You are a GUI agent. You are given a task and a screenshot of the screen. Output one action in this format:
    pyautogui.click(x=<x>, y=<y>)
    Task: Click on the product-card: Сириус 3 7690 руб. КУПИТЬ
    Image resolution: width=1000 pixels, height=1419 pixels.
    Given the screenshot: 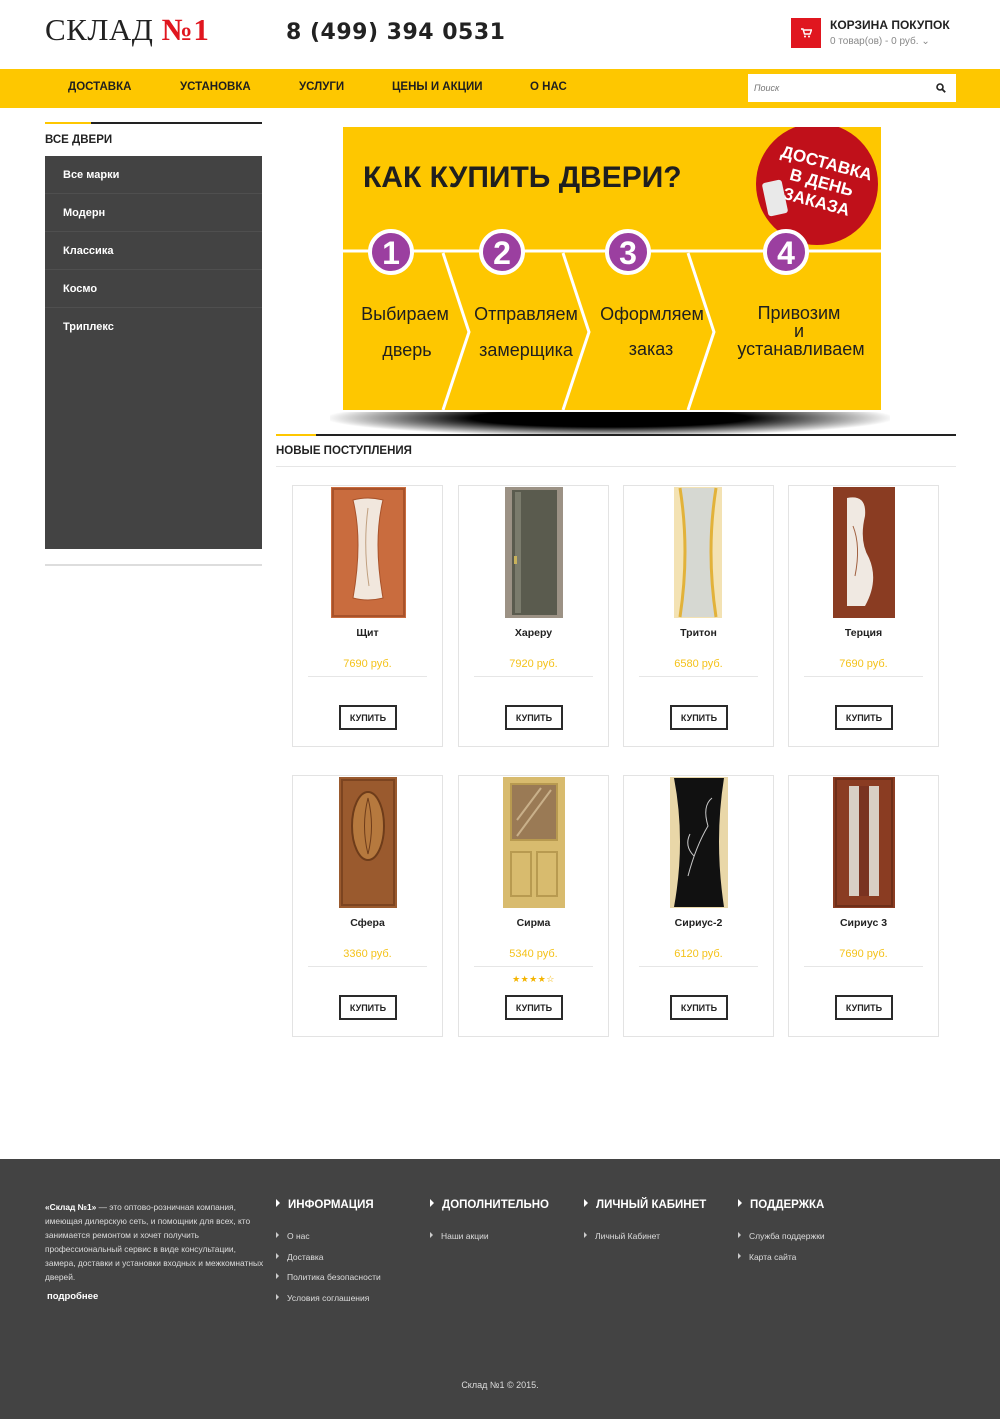 What is the action you would take?
    pyautogui.click(x=863, y=906)
    